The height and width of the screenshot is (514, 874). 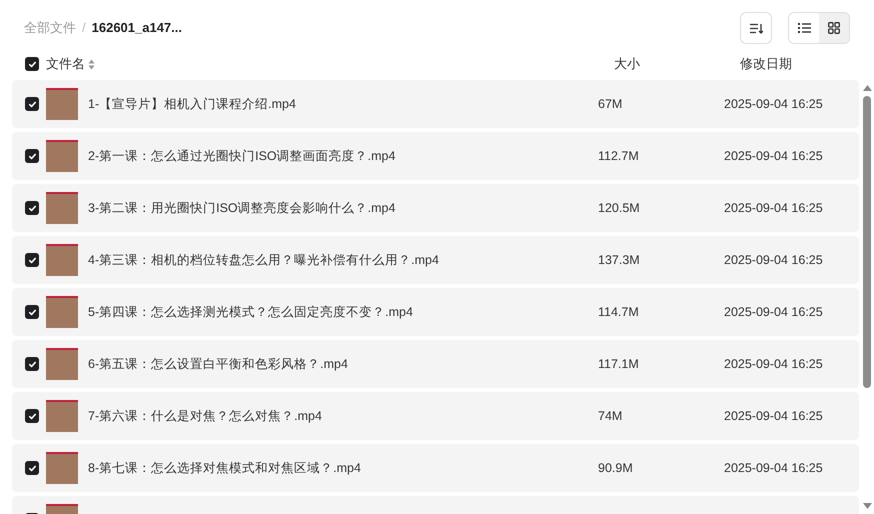 I want to click on file-size: 117.1M, so click(x=619, y=364).